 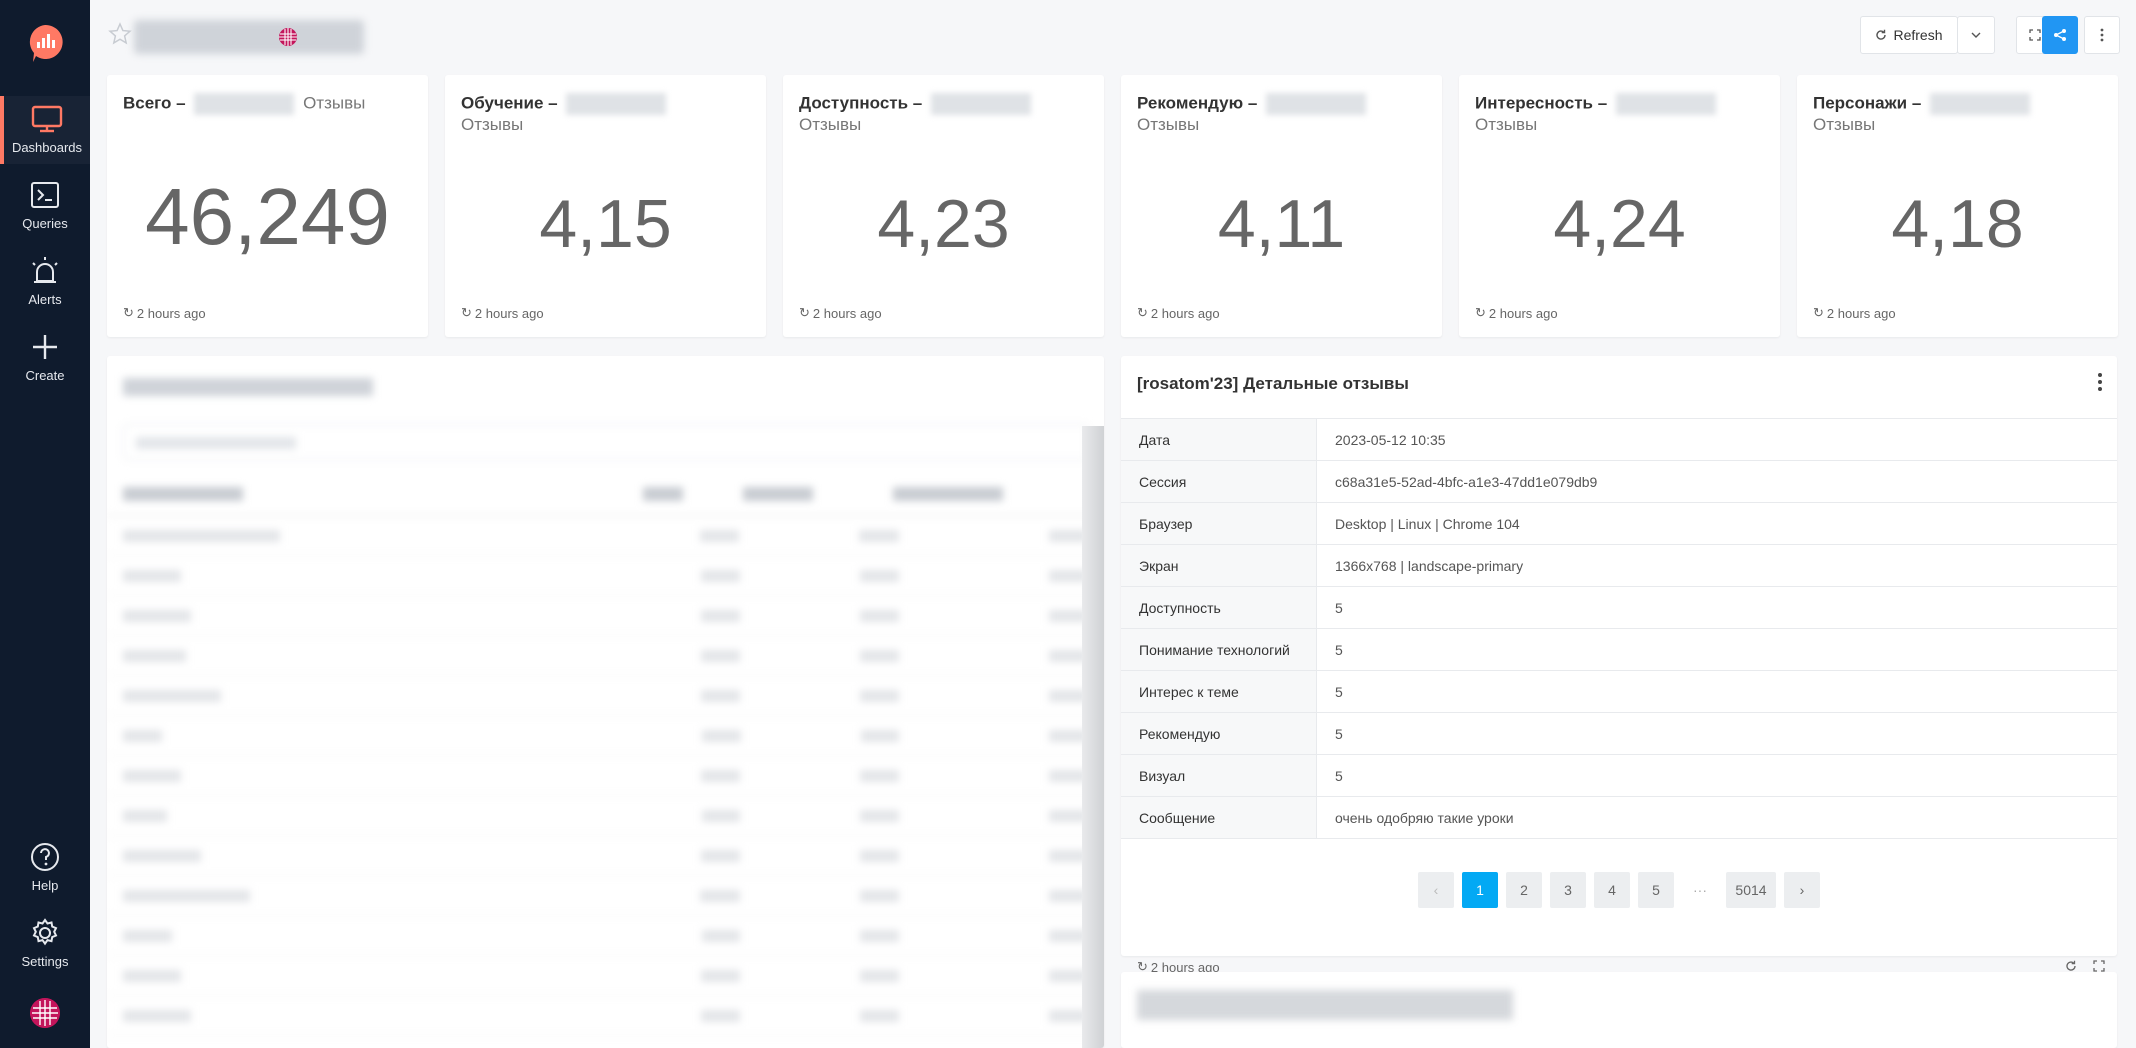 I want to click on nav-help: Help, so click(x=45, y=868).